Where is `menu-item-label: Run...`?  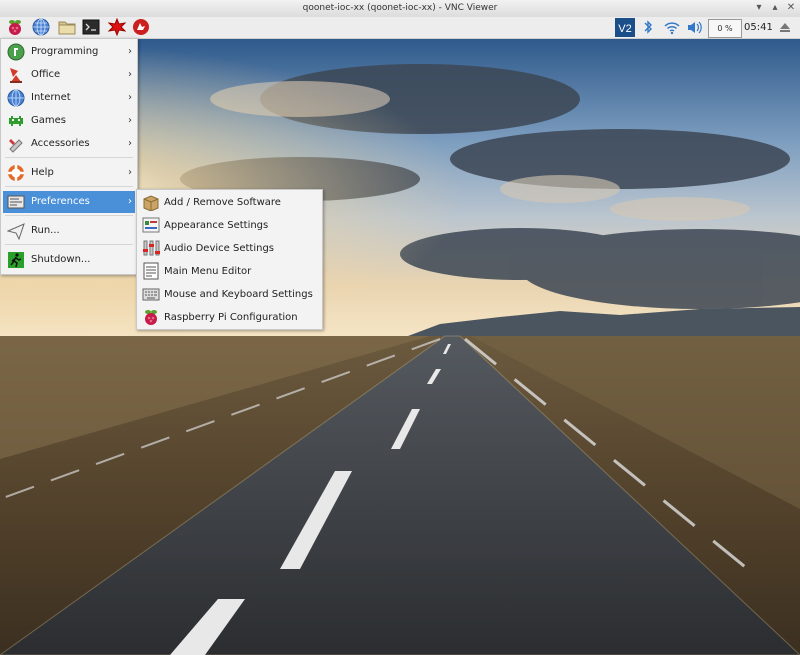
menu-item-label: Run... is located at coordinates (45, 230).